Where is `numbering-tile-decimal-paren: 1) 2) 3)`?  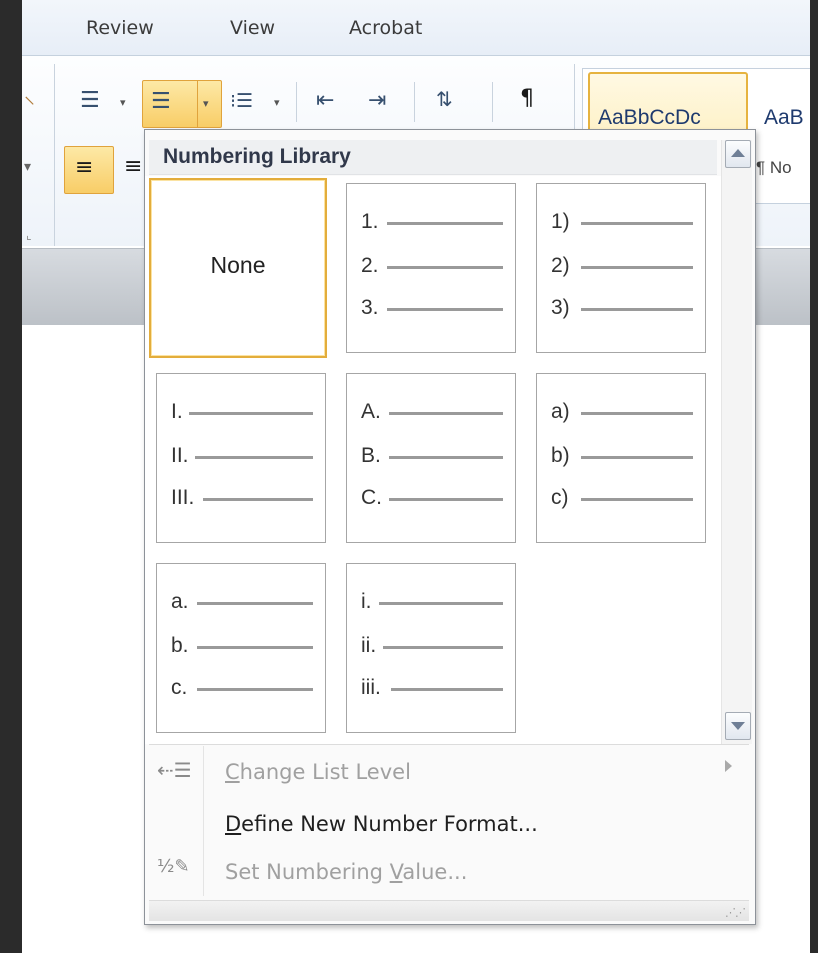
numbering-tile-decimal-paren: 1) 2) 3) is located at coordinates (621, 268).